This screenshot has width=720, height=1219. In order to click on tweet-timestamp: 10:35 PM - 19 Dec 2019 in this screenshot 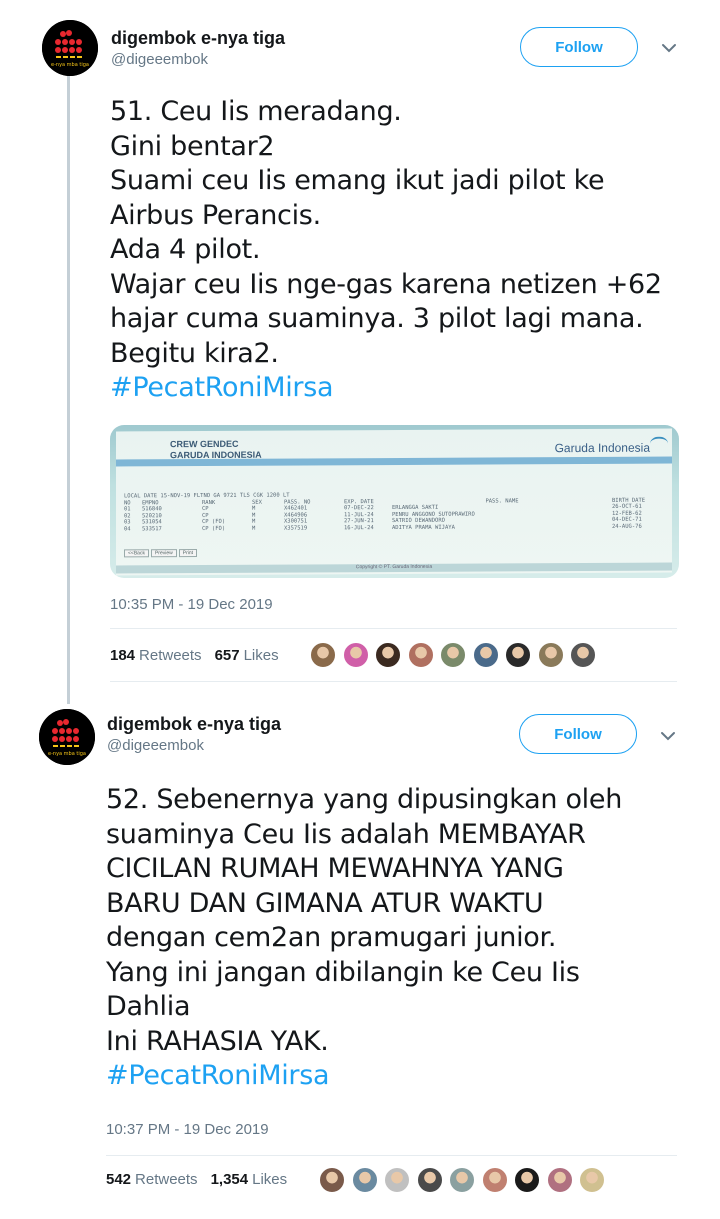, I will do `click(191, 604)`.